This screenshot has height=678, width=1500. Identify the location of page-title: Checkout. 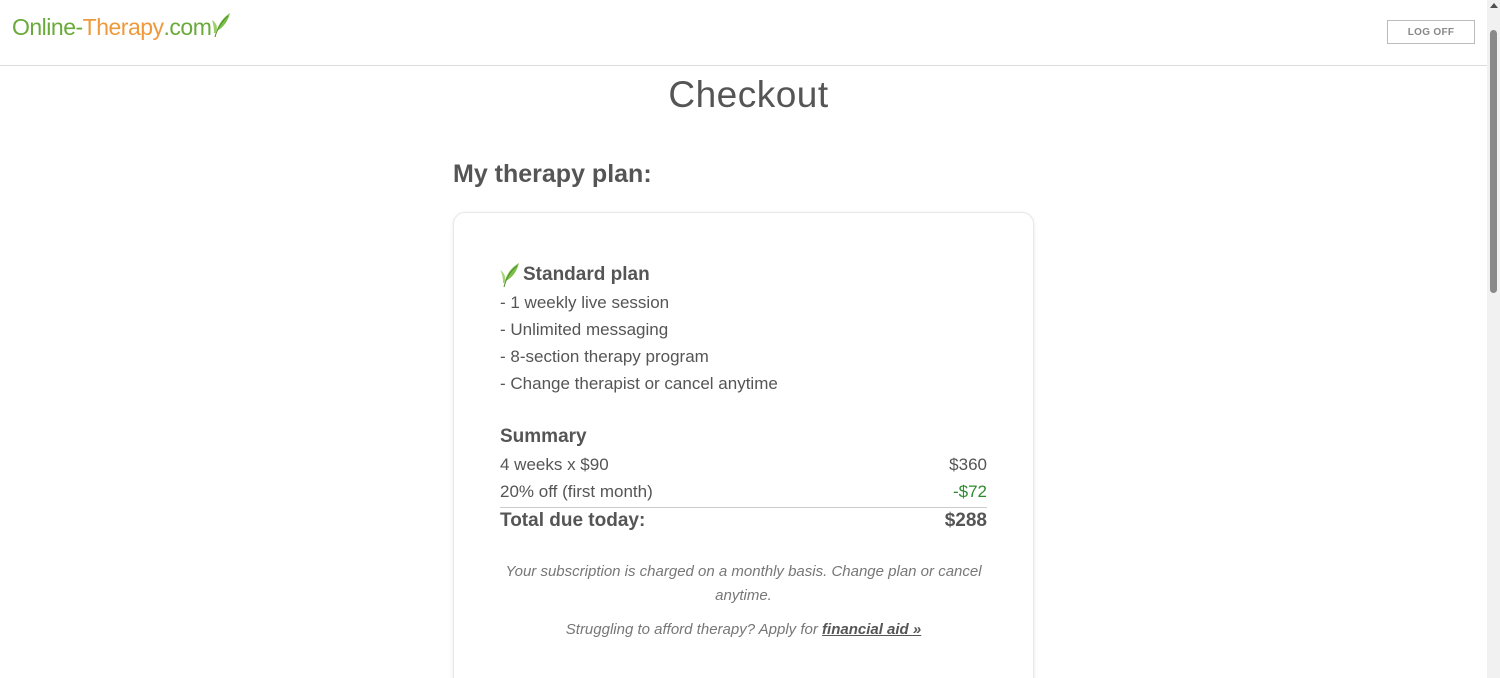
(748, 94).